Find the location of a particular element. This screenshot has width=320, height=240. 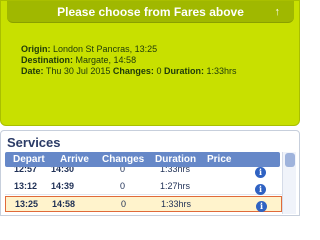

changes-value: 0 is located at coordinates (159, 71).